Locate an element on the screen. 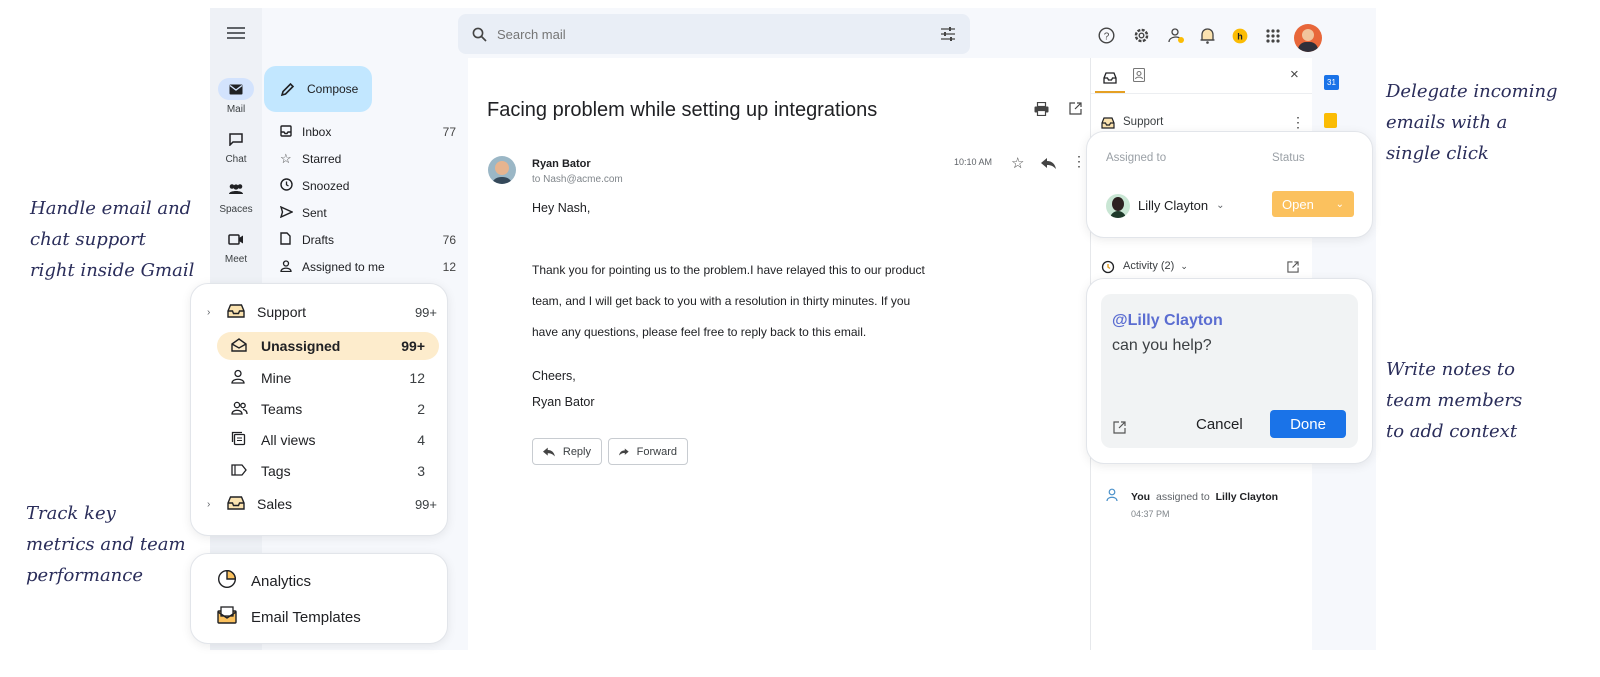  recipient-line: to Nash@acme.com is located at coordinates (577, 179).